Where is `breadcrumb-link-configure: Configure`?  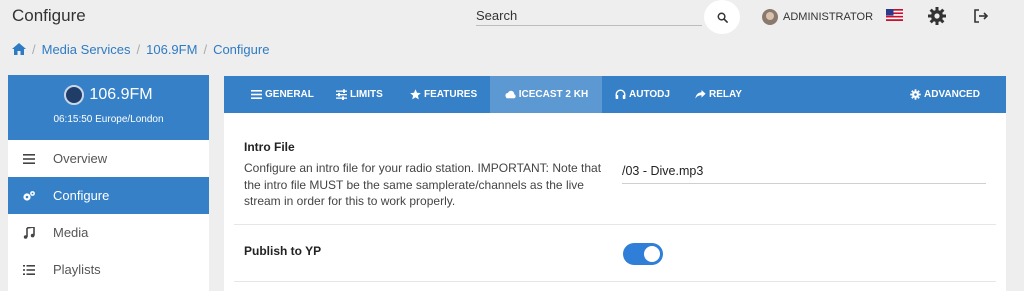
breadcrumb-link-configure: Configure is located at coordinates (241, 49).